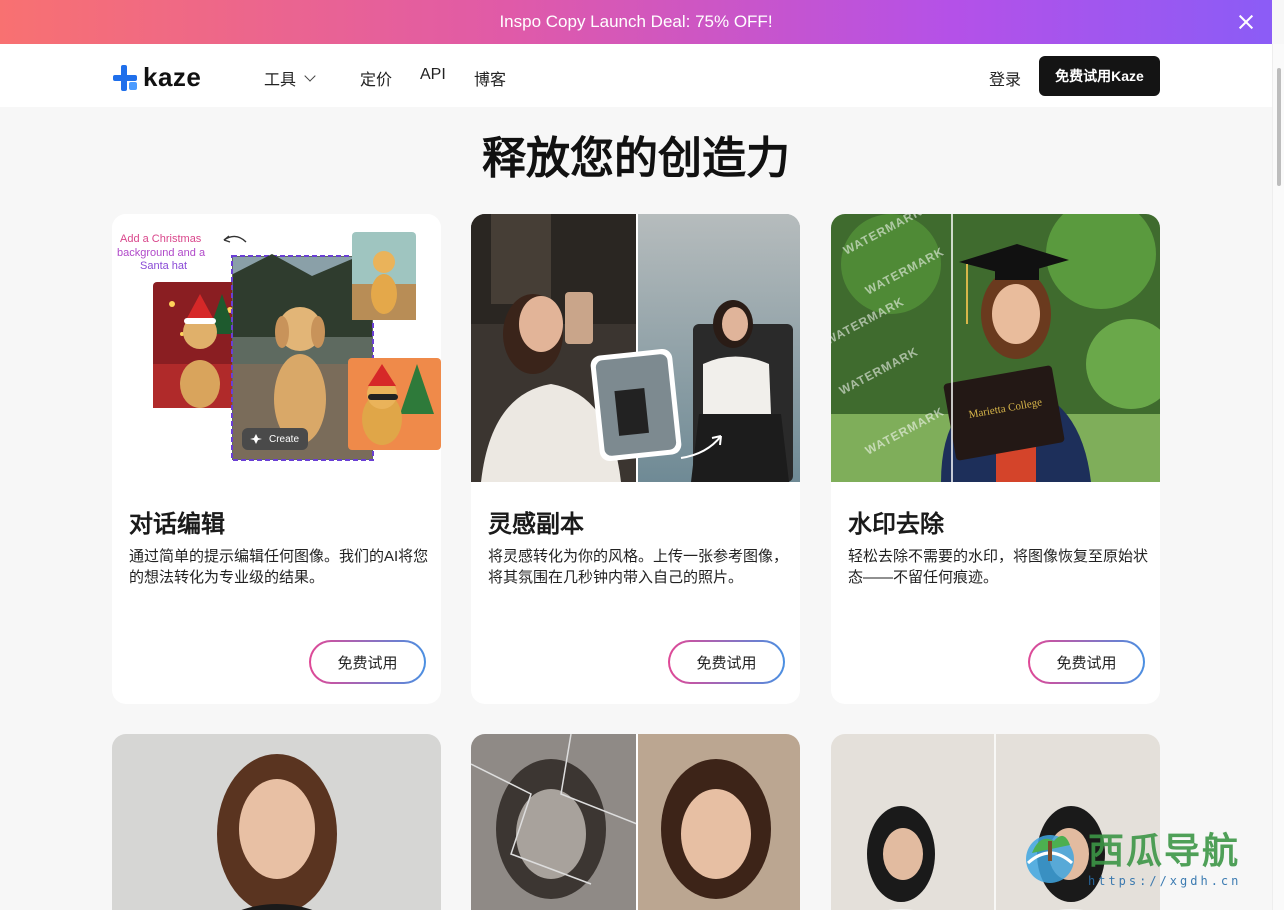 The width and height of the screenshot is (1284, 910). I want to click on promo-text: Inspo Copy Launch Deal: 75% OFF!, so click(636, 21).